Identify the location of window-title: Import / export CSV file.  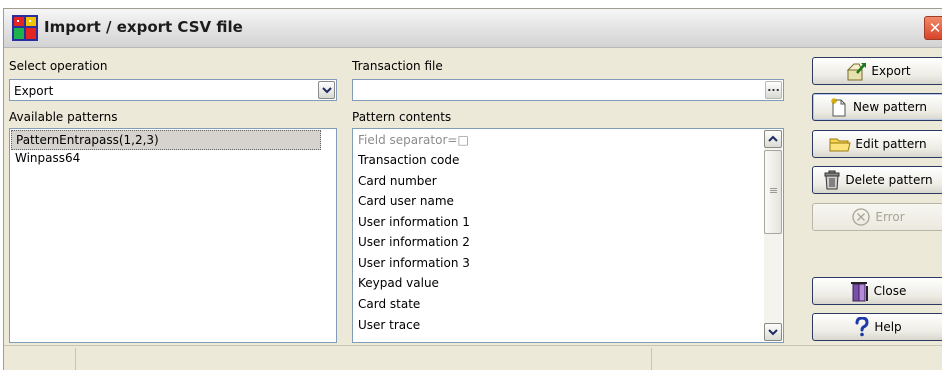
(143, 27).